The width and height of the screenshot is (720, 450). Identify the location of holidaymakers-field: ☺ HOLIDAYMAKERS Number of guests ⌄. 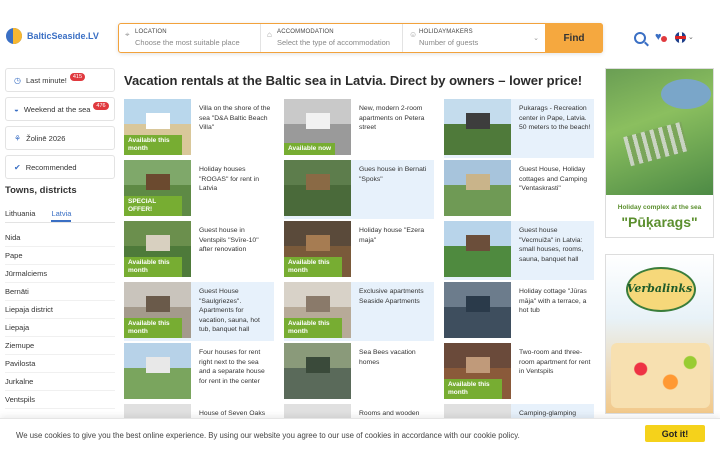
(474, 38).